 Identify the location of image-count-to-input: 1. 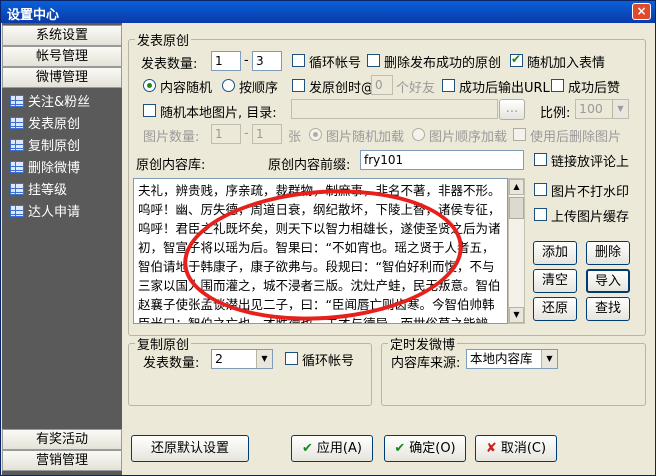
(267, 134).